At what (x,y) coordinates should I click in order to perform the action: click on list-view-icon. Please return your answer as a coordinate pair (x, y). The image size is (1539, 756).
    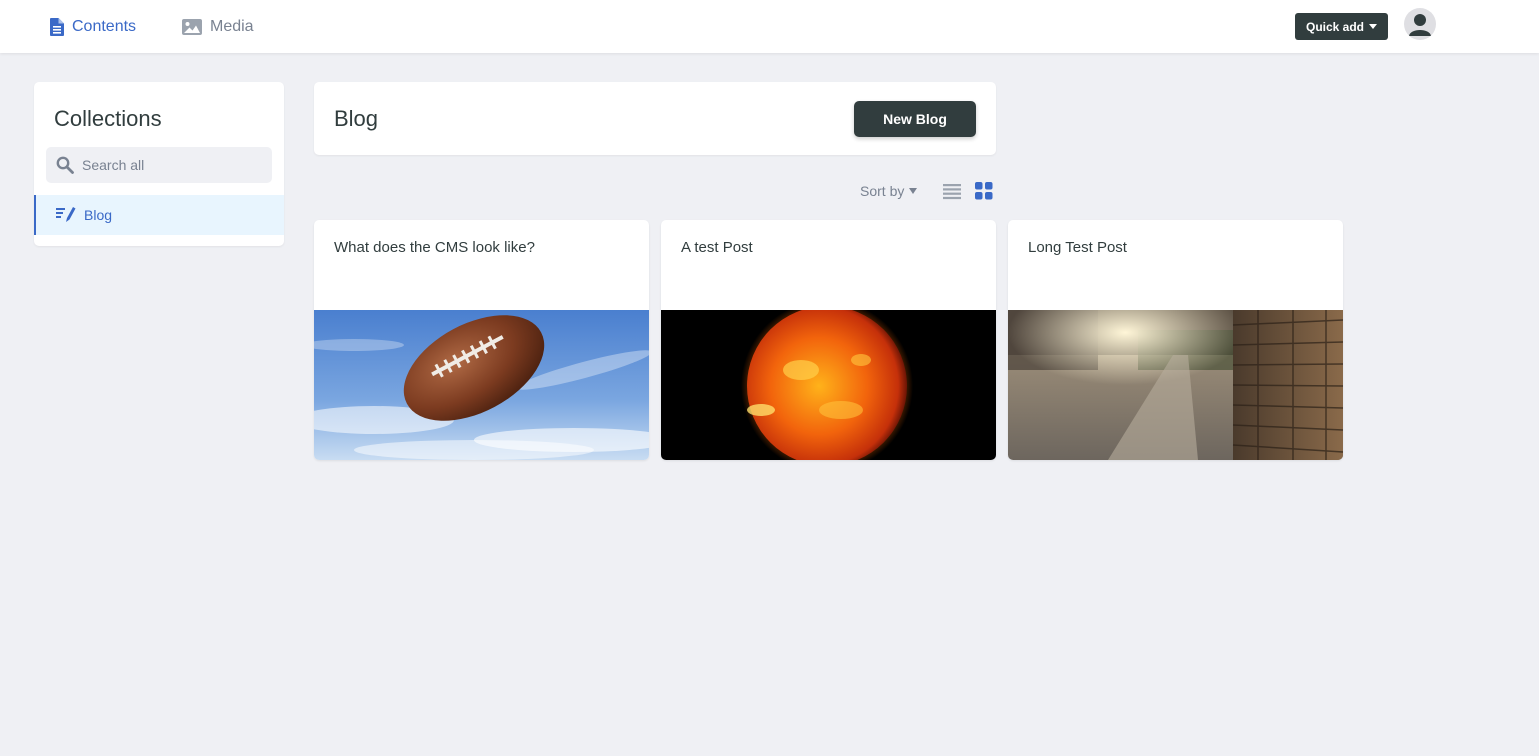
    Looking at the image, I should click on (952, 192).